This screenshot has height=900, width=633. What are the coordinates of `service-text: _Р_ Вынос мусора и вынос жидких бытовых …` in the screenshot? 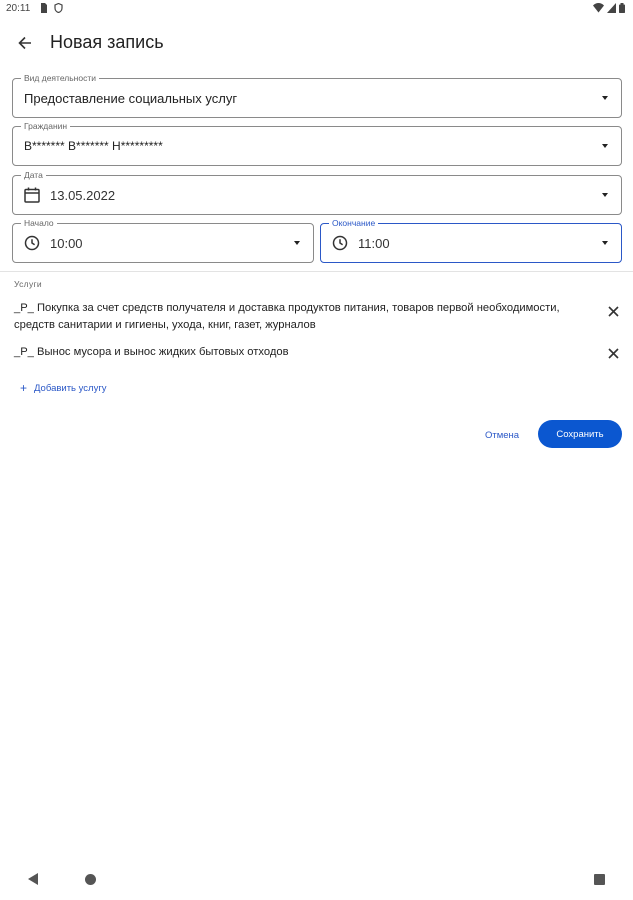 It's located at (151, 352).